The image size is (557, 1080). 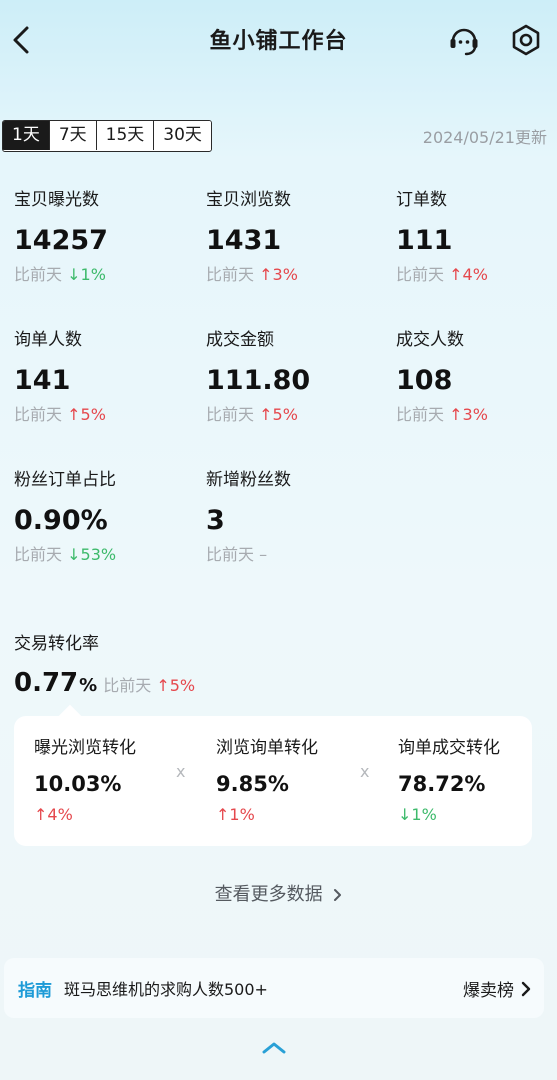 What do you see at coordinates (240, 340) in the screenshot?
I see `metric-label: 成交金额` at bounding box center [240, 340].